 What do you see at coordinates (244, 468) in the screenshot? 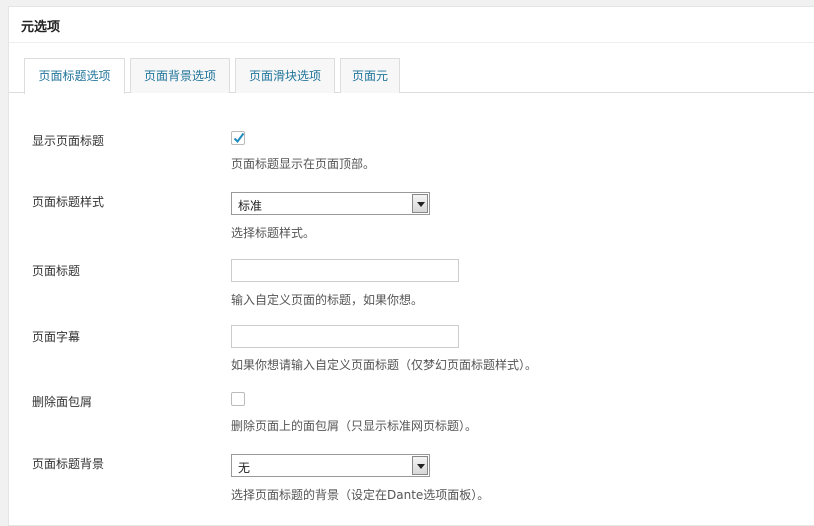
I see `select-value: 无` at bounding box center [244, 468].